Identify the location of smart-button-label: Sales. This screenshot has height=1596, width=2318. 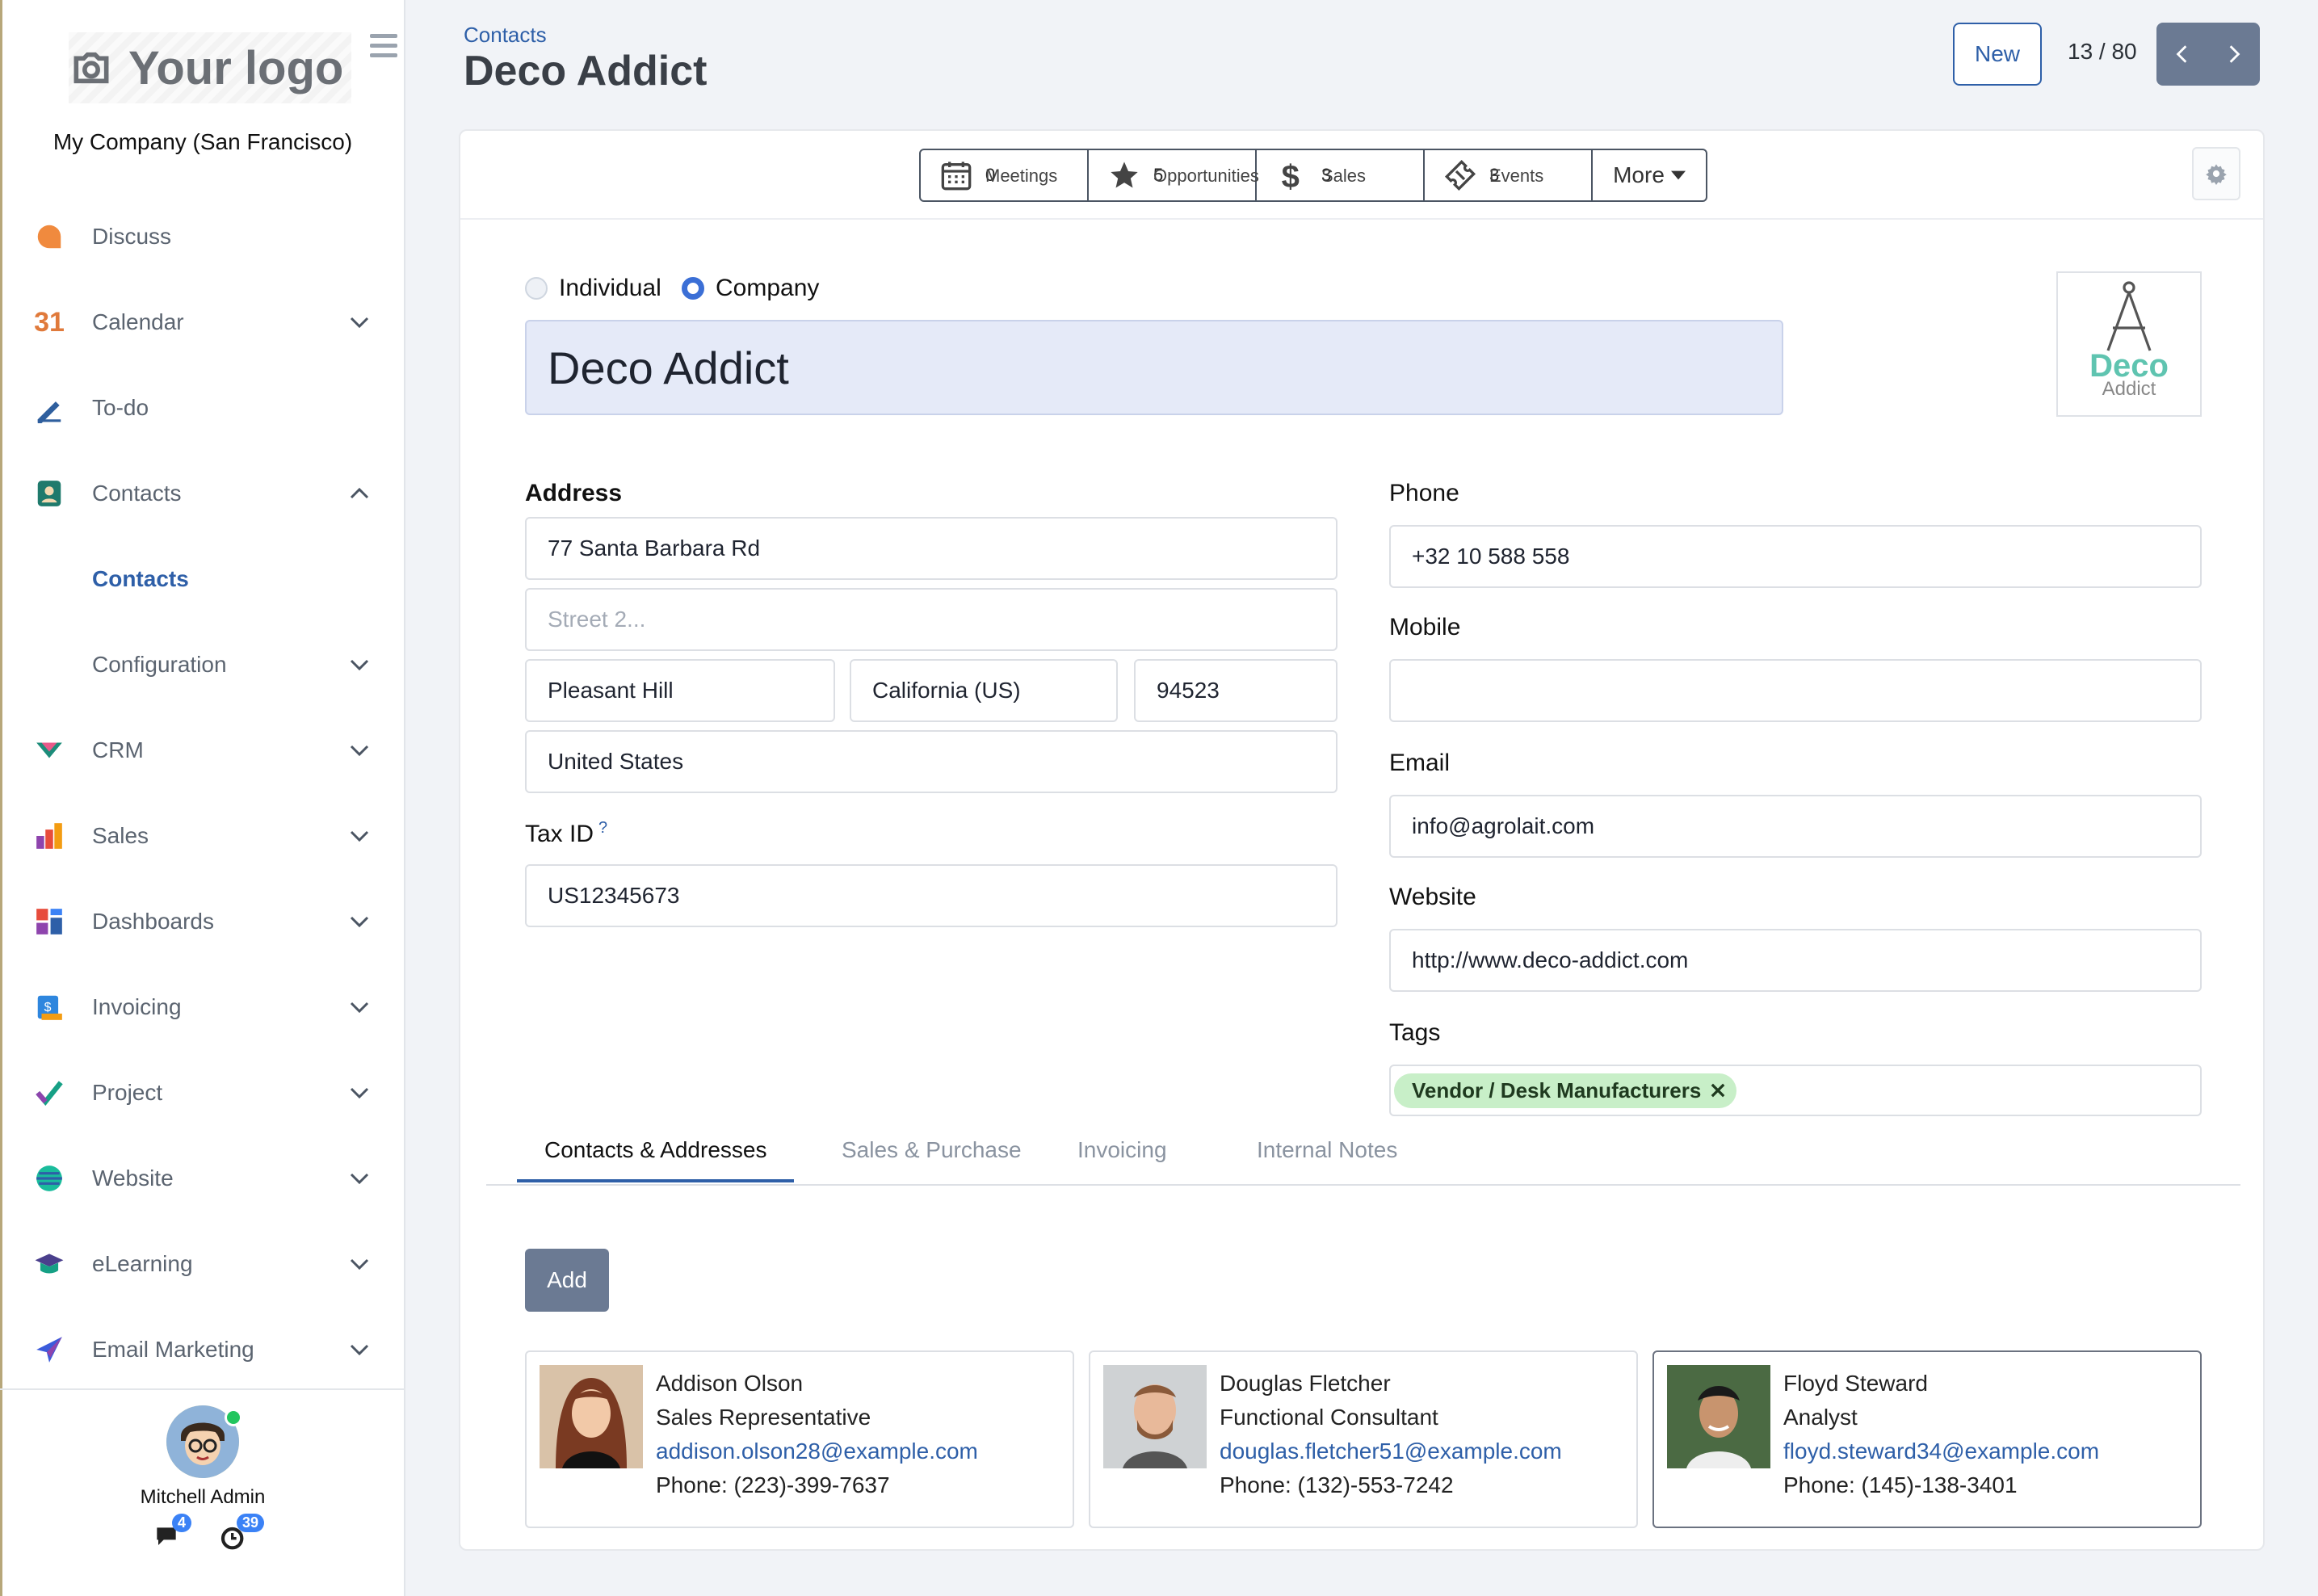
(1344, 176).